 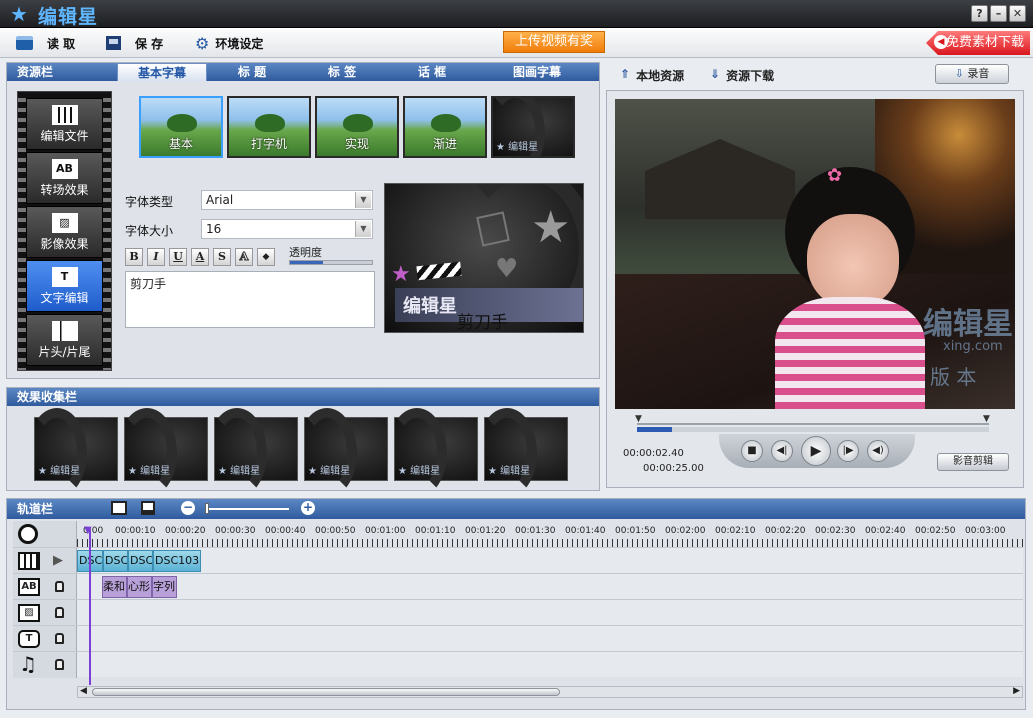 I want to click on previous-frame-button: ◀|, so click(x=782, y=451).